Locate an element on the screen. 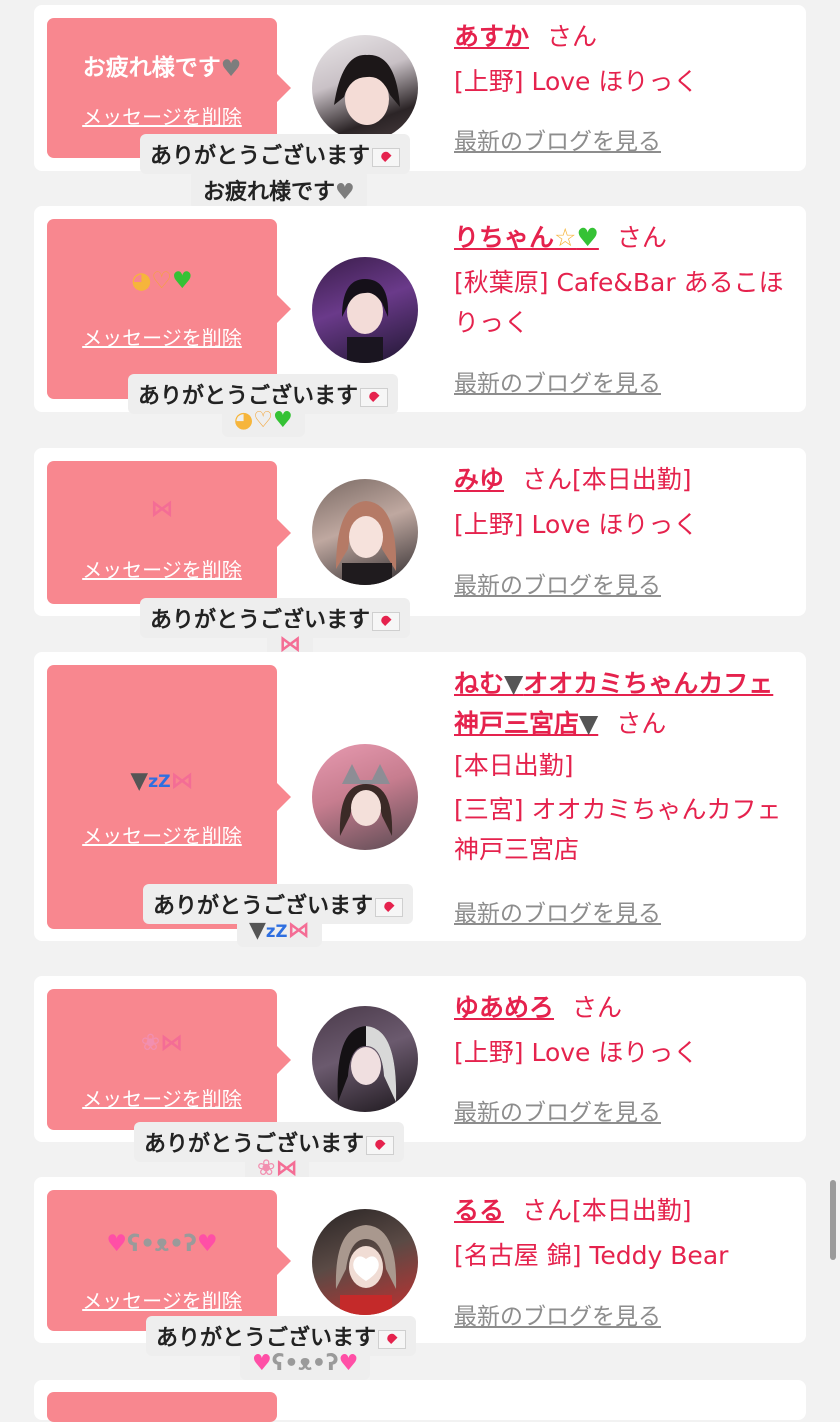  cast-info: ゆあめろ さん [上野] Love ほりっく is located at coordinates (624, 1030).